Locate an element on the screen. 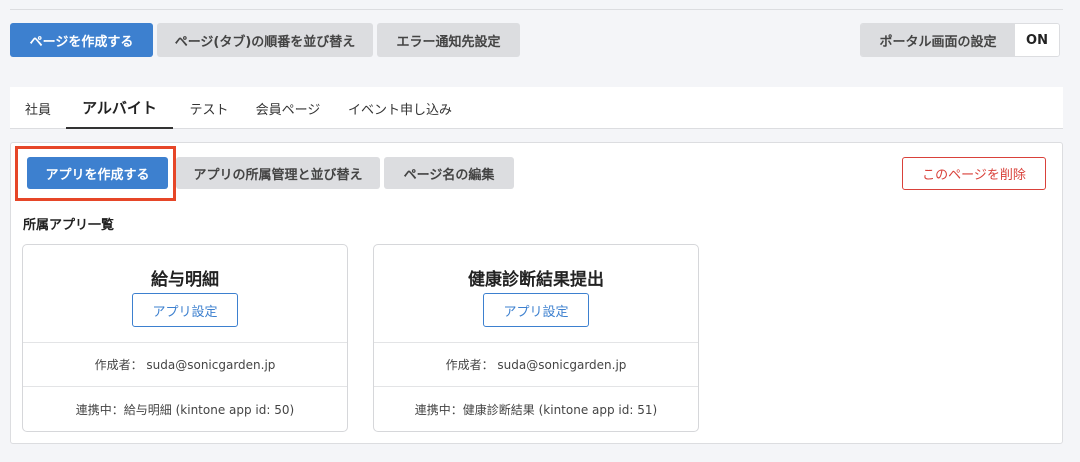  app-name: 健康診断結果提出 is located at coordinates (536, 280).